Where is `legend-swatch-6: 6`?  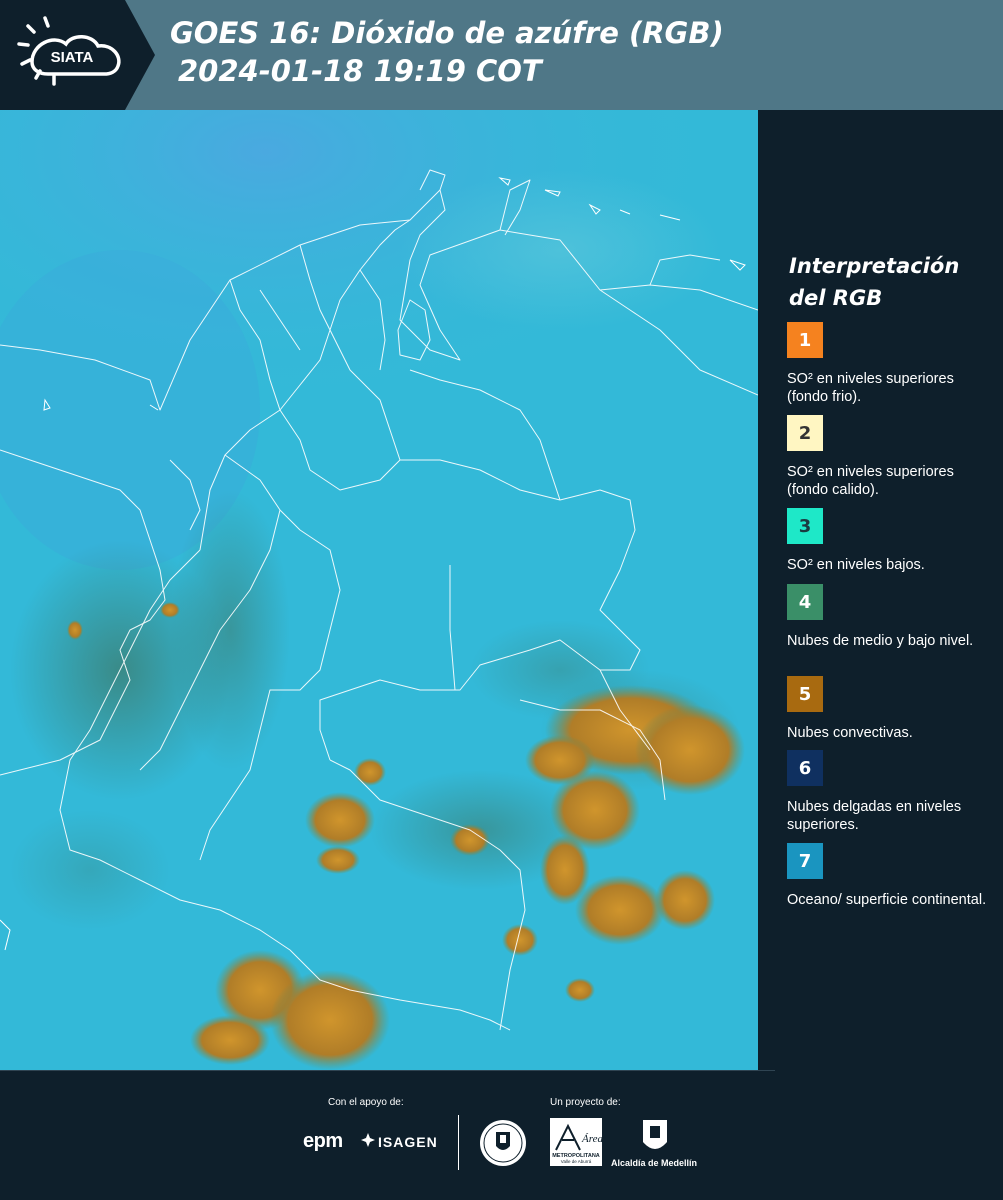 legend-swatch-6: 6 is located at coordinates (805, 768).